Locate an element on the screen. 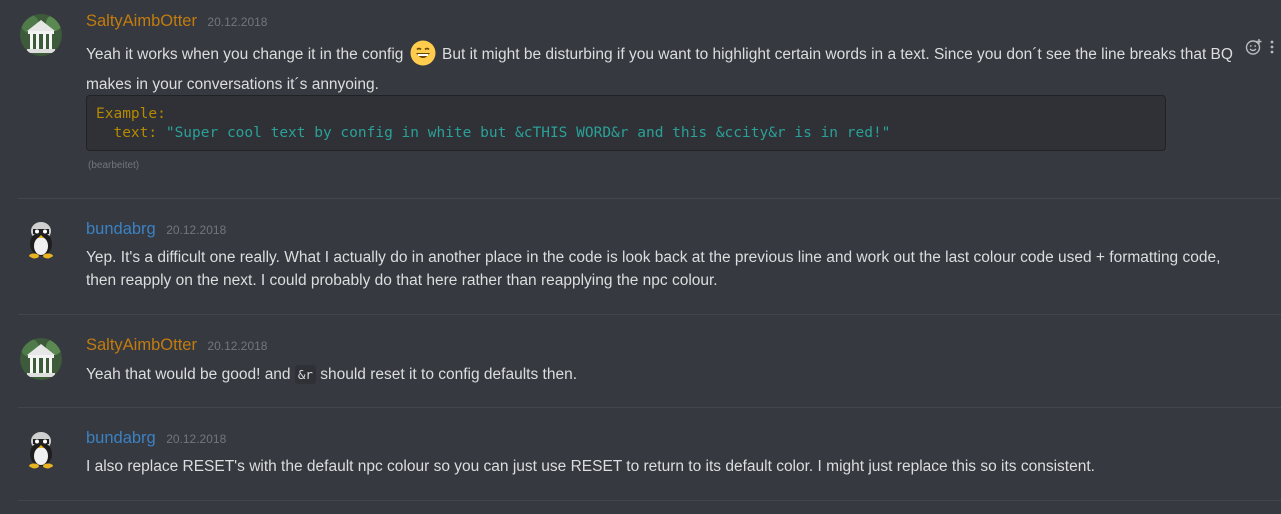 This screenshot has width=1281, height=514. more-options-icon is located at coordinates (1272, 49).